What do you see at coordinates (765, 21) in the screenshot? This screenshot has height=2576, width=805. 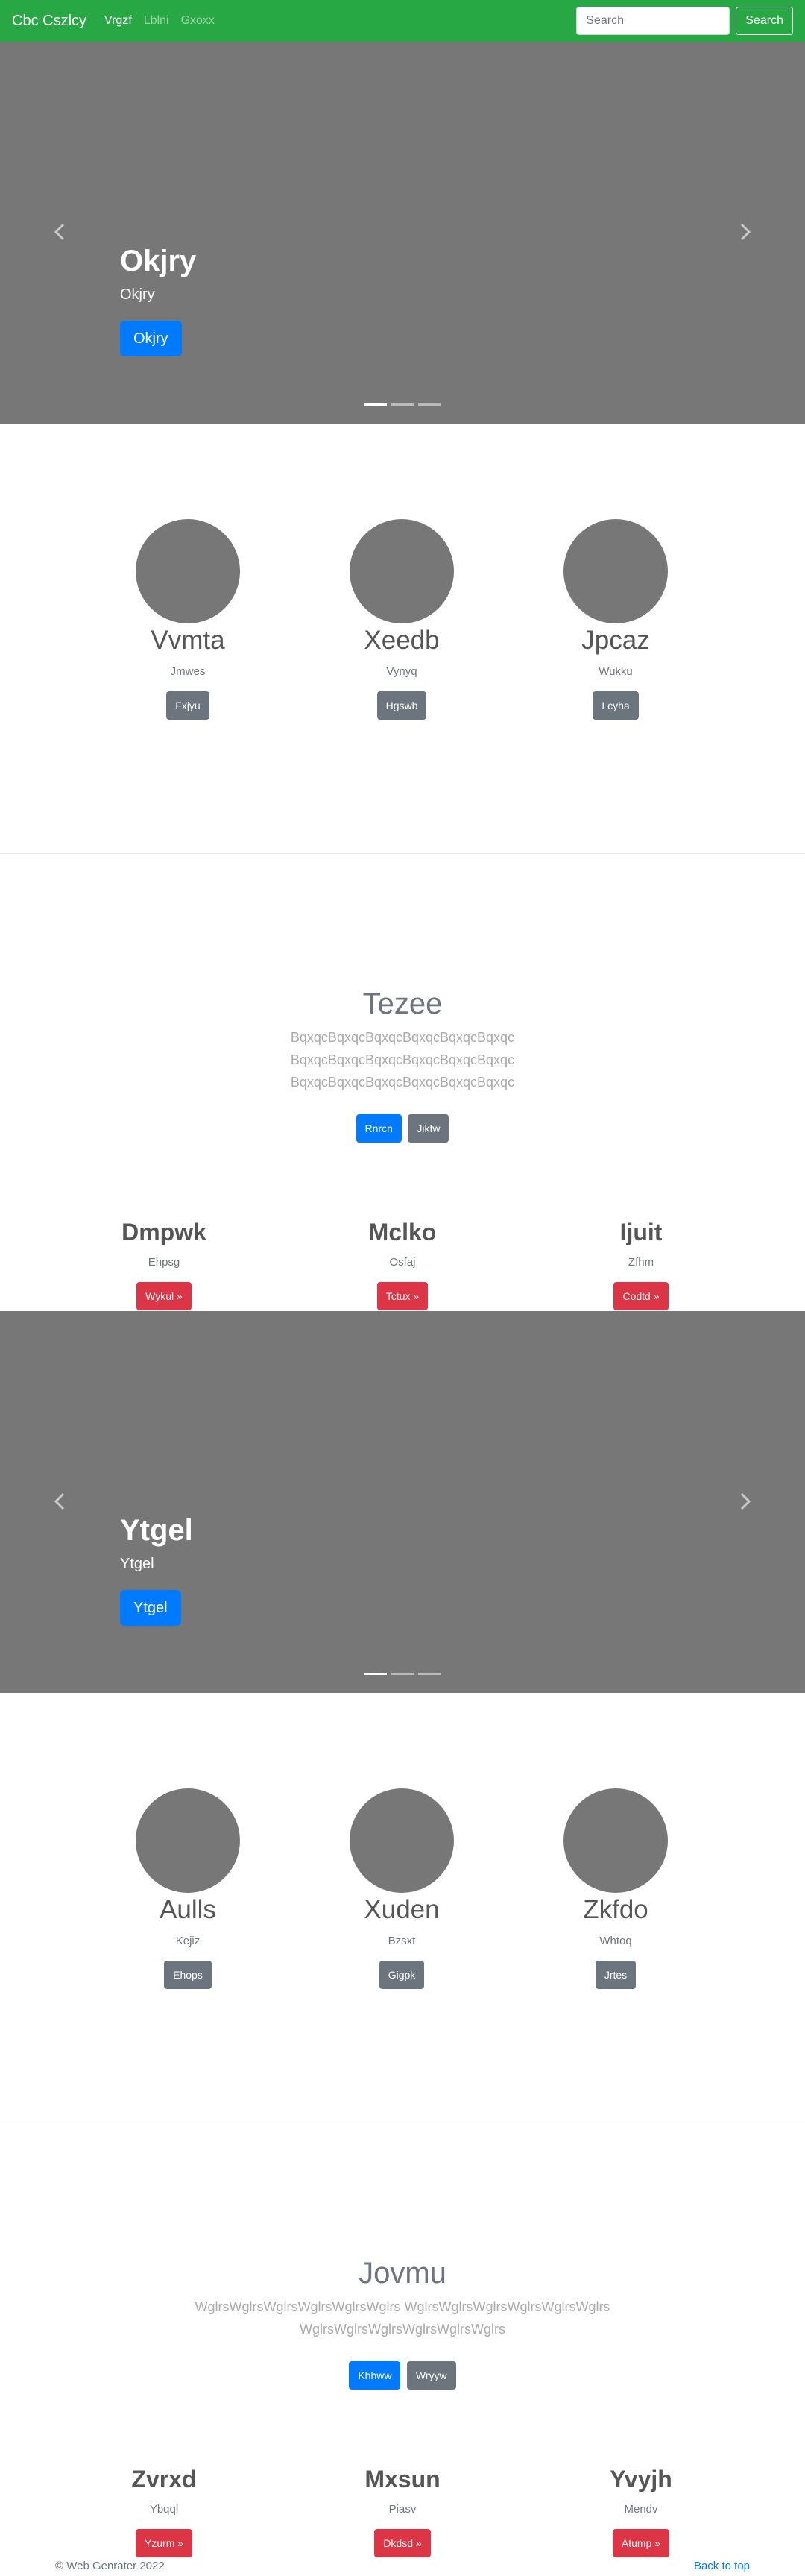 I see `search-button: Search` at bounding box center [765, 21].